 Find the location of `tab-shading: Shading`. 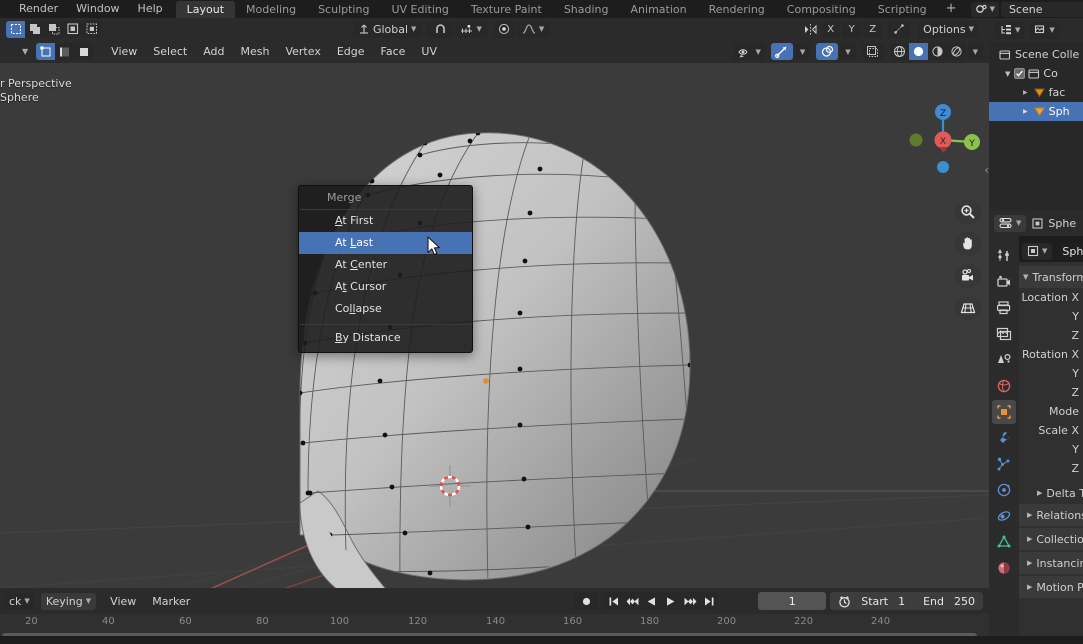

tab-shading: Shading is located at coordinates (586, 9).